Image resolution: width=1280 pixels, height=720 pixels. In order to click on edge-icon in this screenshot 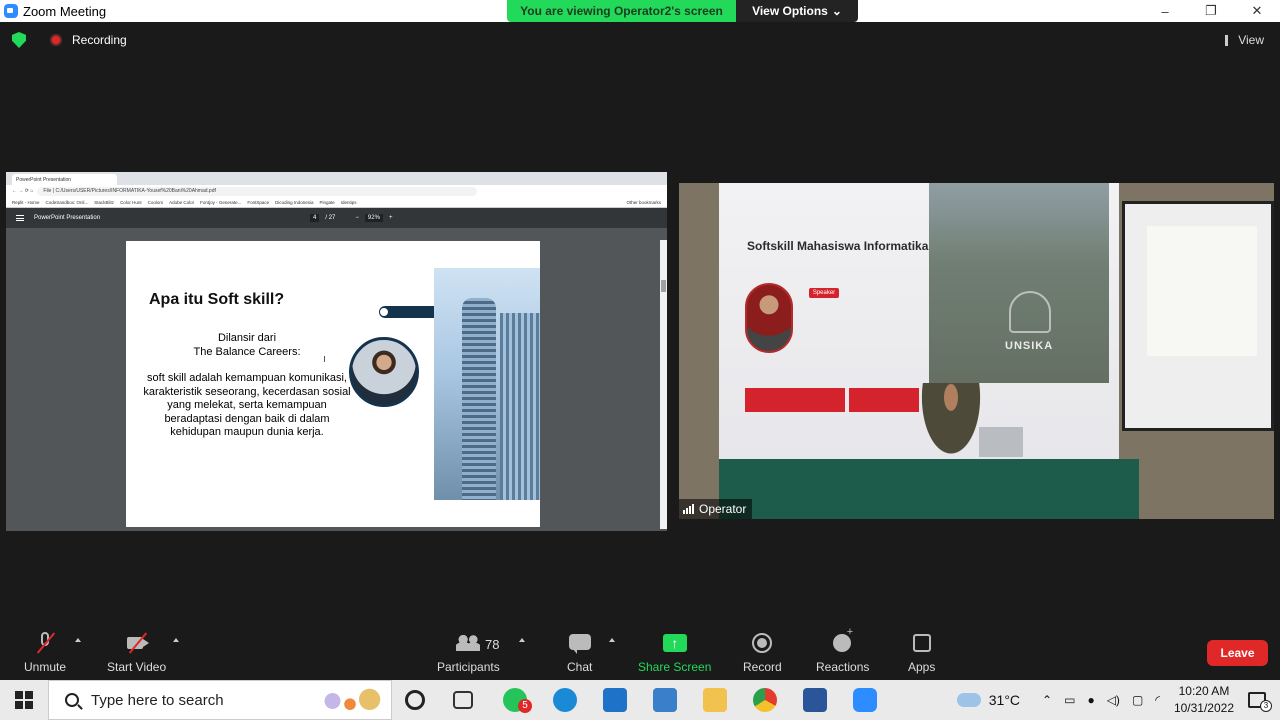, I will do `click(565, 700)`.